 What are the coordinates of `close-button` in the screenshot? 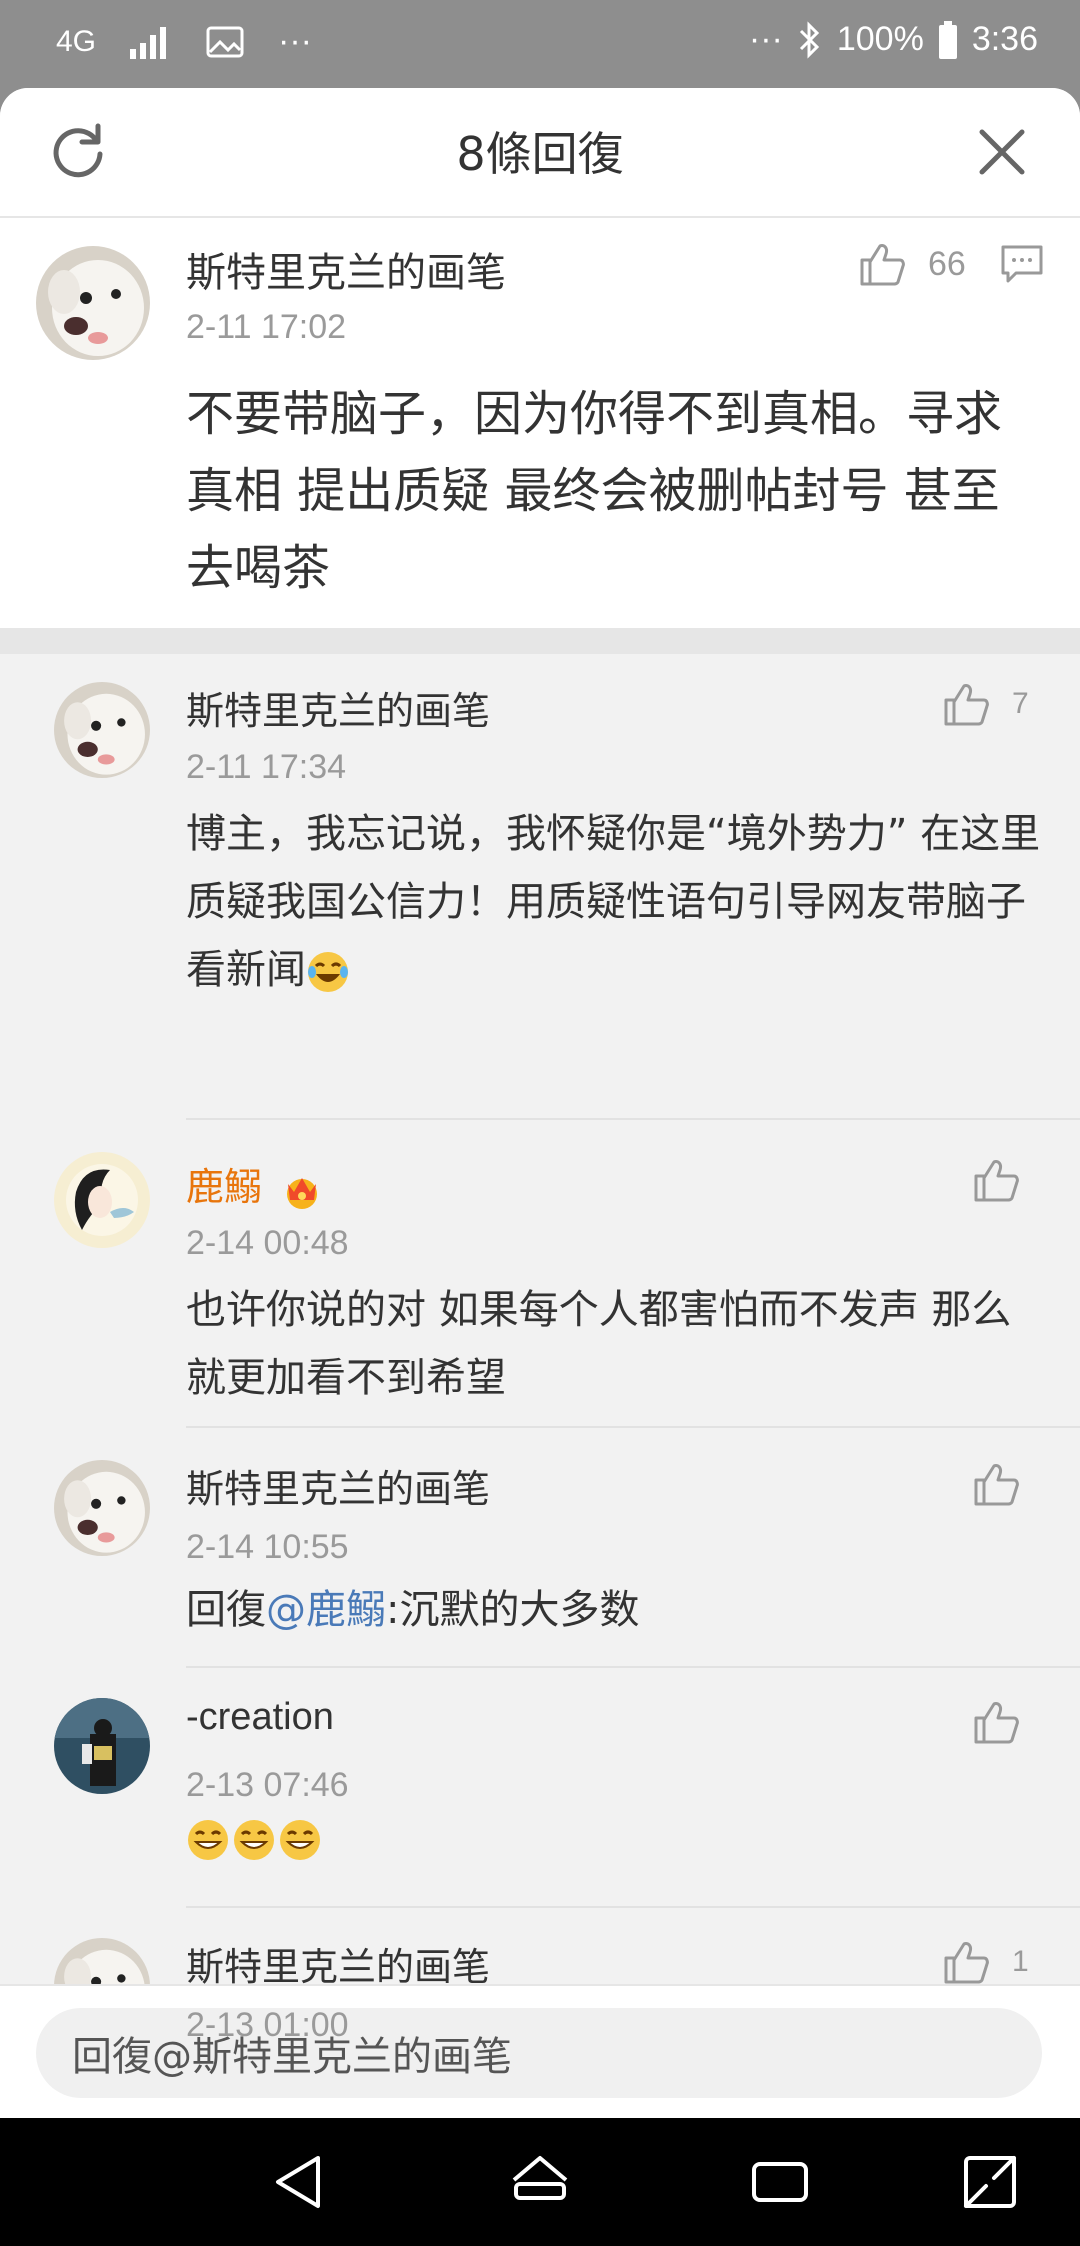 It's located at (1002, 152).